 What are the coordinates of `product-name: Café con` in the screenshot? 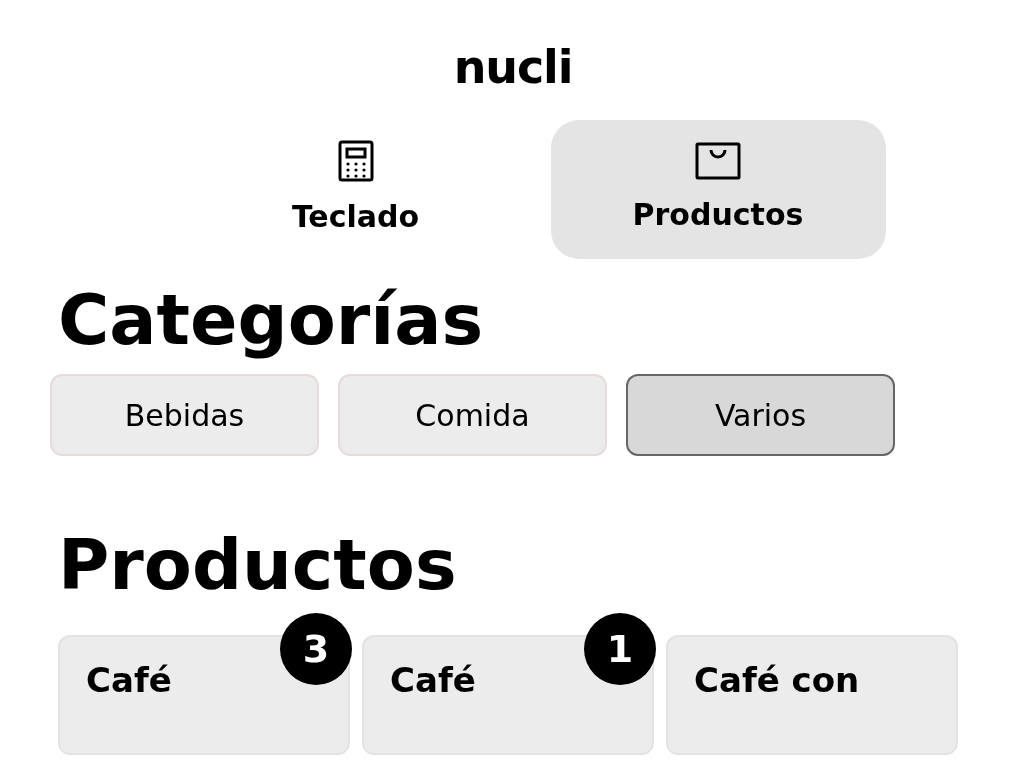 It's located at (777, 680).